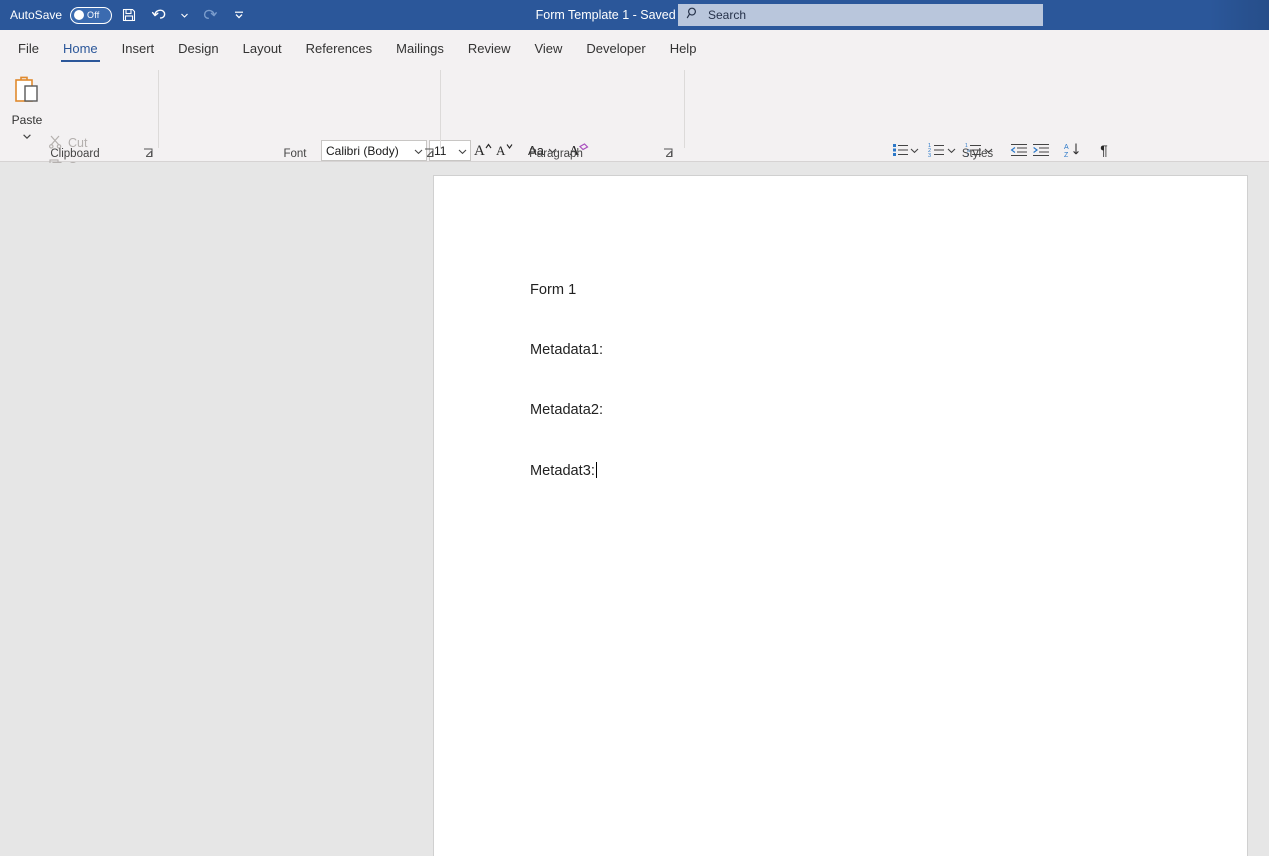  What do you see at coordinates (339, 49) in the screenshot?
I see `tab-references: References` at bounding box center [339, 49].